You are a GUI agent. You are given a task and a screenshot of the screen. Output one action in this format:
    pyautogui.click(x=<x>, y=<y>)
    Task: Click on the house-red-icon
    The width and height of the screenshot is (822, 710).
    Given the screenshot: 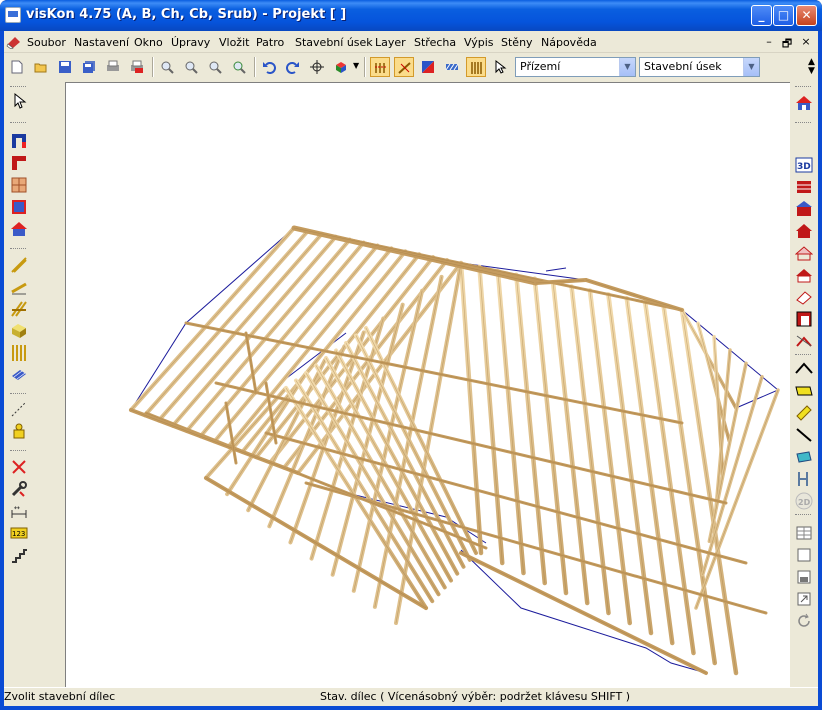 What is the action you would take?
    pyautogui.click(x=804, y=231)
    